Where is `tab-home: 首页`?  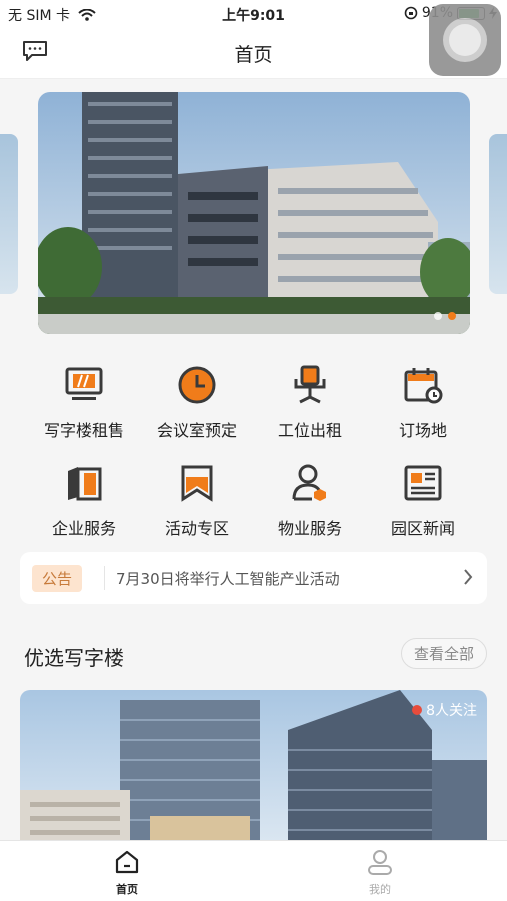
tab-home: 首页 is located at coordinates (127, 873).